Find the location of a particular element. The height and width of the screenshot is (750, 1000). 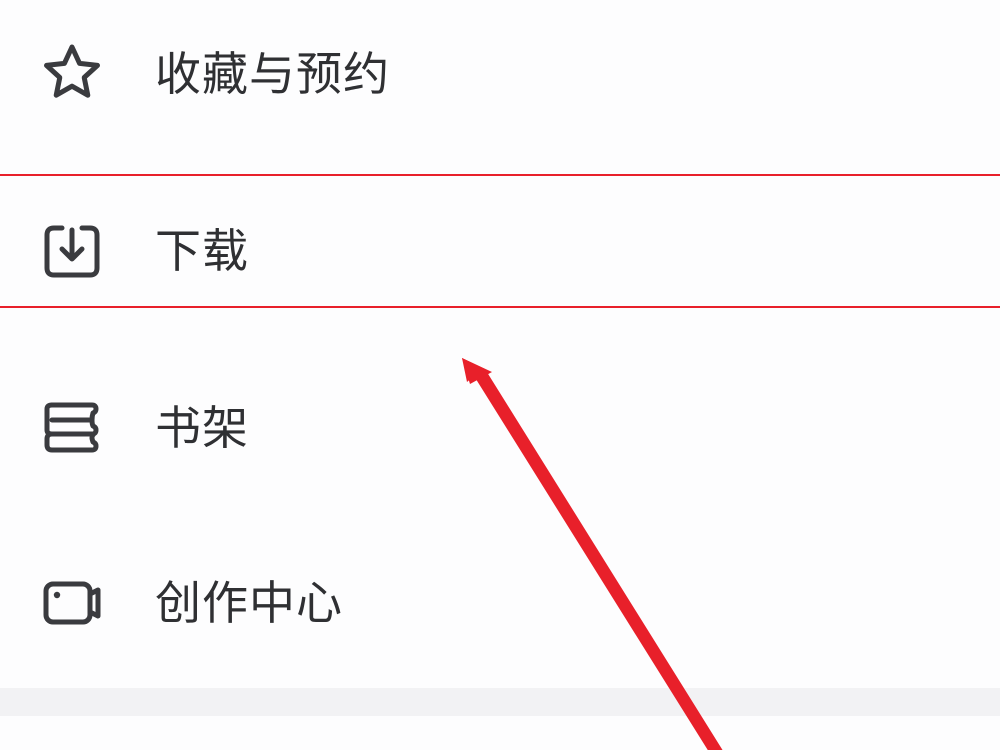

star-icon is located at coordinates (72, 73).